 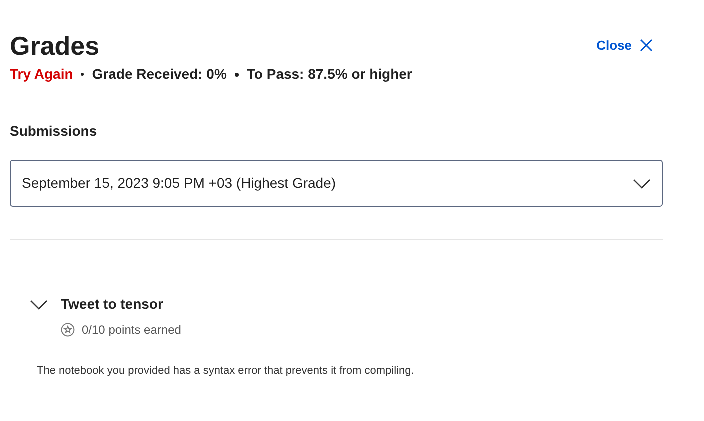 What do you see at coordinates (646, 45) in the screenshot?
I see `close-icon` at bounding box center [646, 45].